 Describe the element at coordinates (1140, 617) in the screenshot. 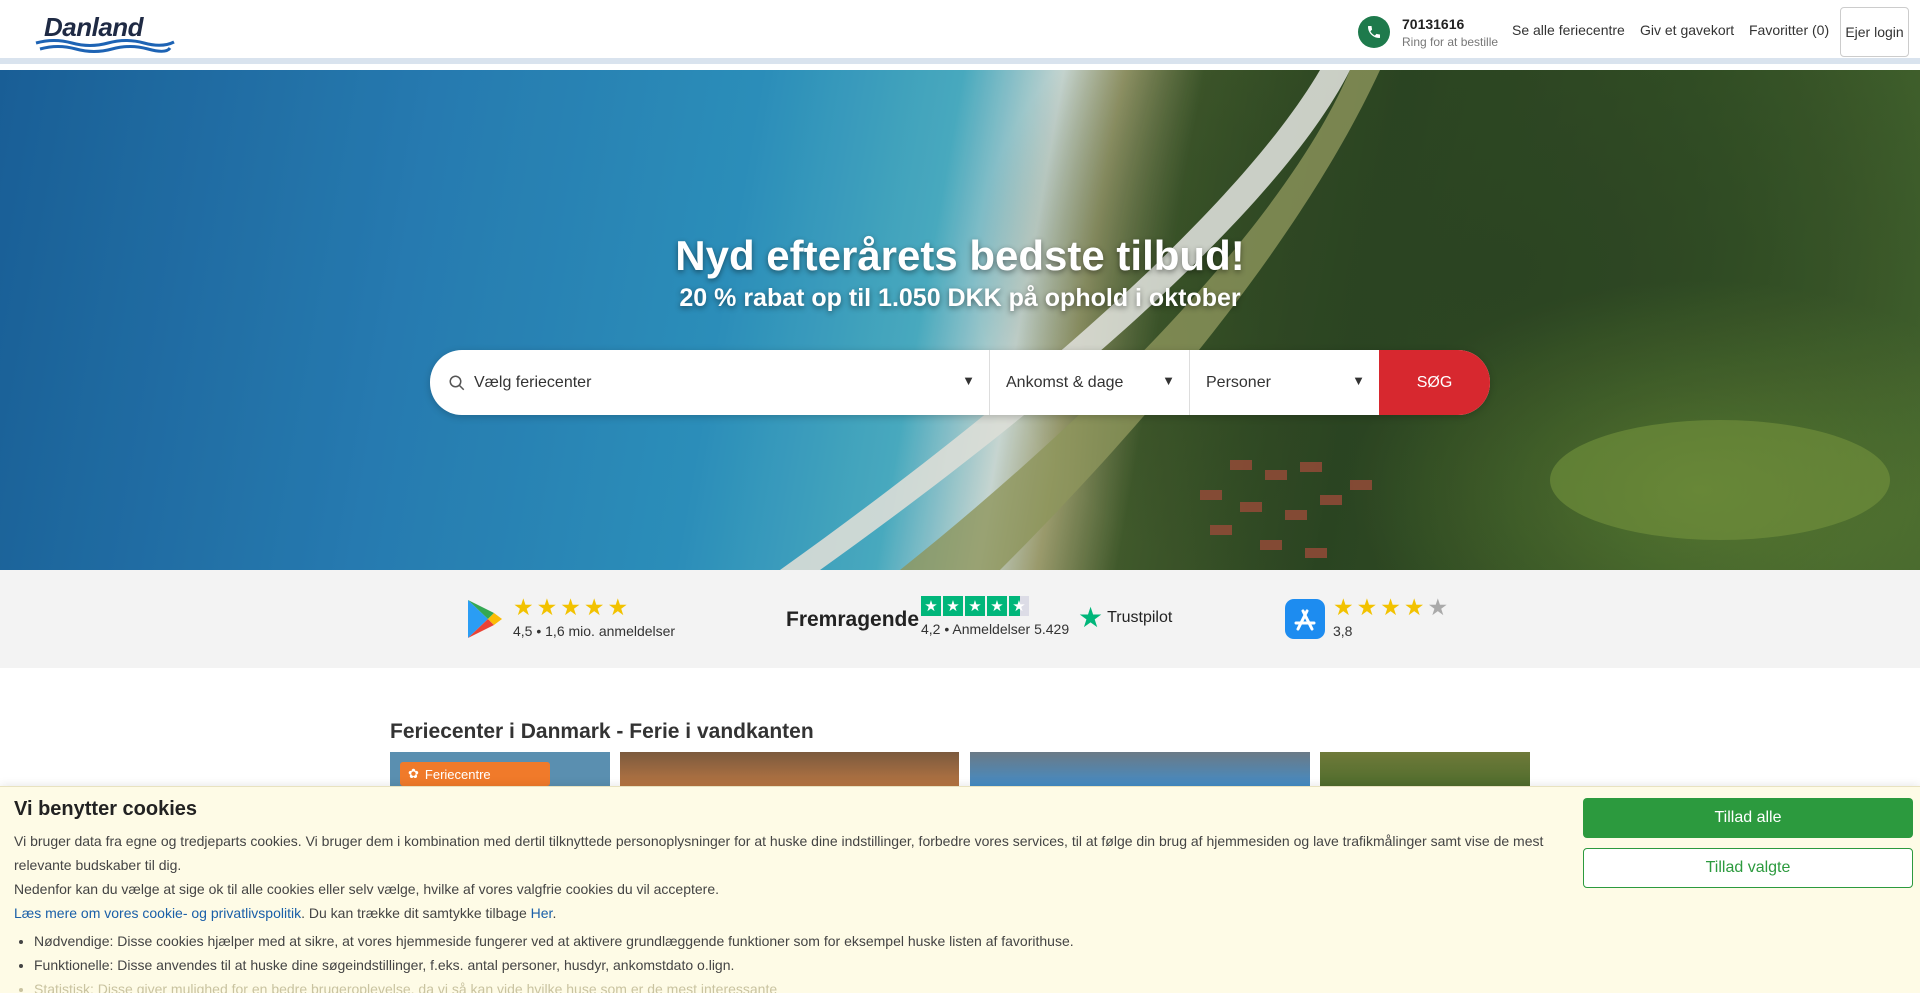

I see `trustpilot-brand: Trustpilot` at that location.